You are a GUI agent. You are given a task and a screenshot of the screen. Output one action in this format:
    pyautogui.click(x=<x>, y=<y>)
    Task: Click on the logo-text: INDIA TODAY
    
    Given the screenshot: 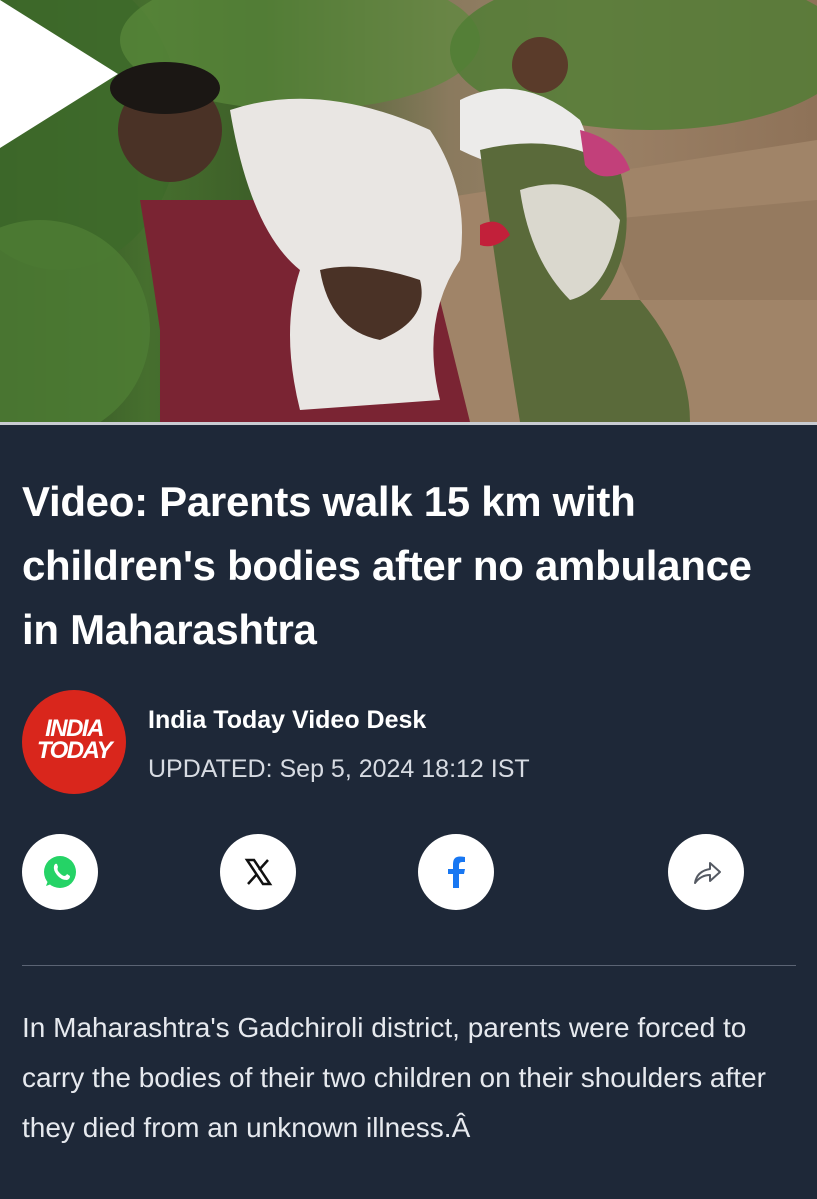 What is the action you would take?
    pyautogui.click(x=74, y=740)
    